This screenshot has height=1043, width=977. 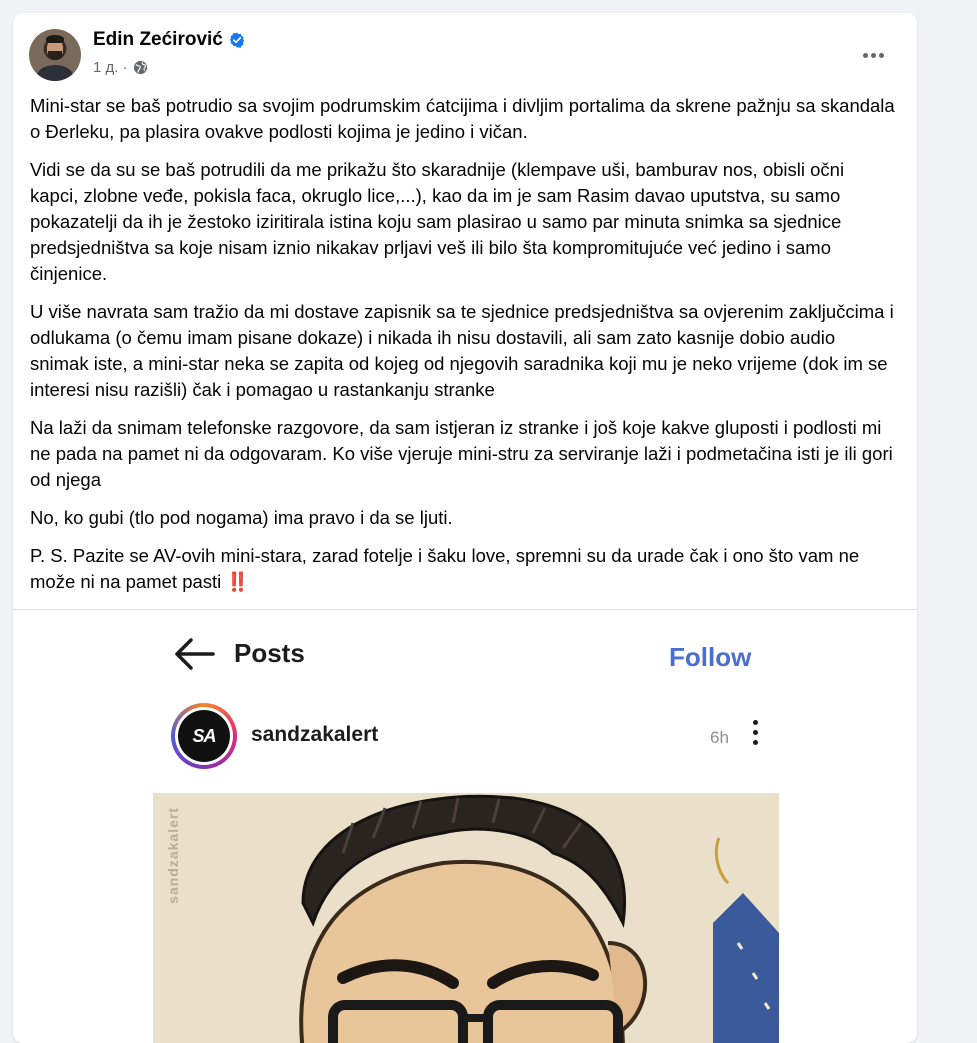 I want to click on post-meta: 1 д. ·, so click(x=120, y=67).